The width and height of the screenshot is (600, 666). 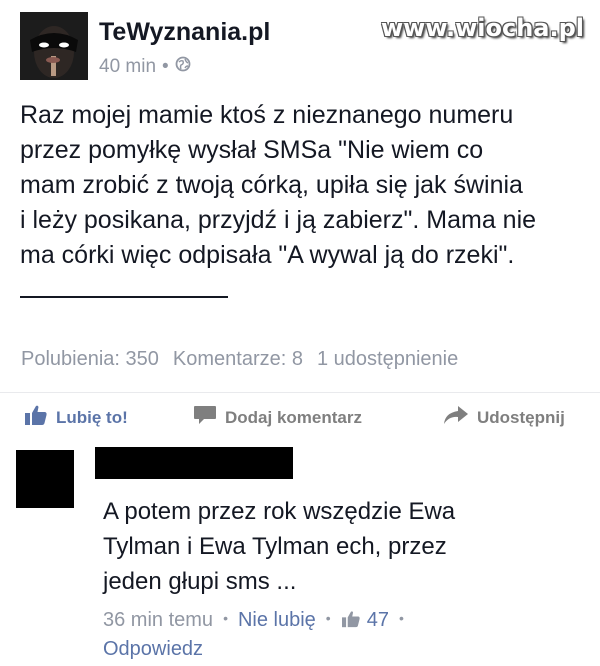 I want to click on comment-meta: 36 min temu • Nie lubię • 47 • Odpowiedz, so click(x=343, y=634).